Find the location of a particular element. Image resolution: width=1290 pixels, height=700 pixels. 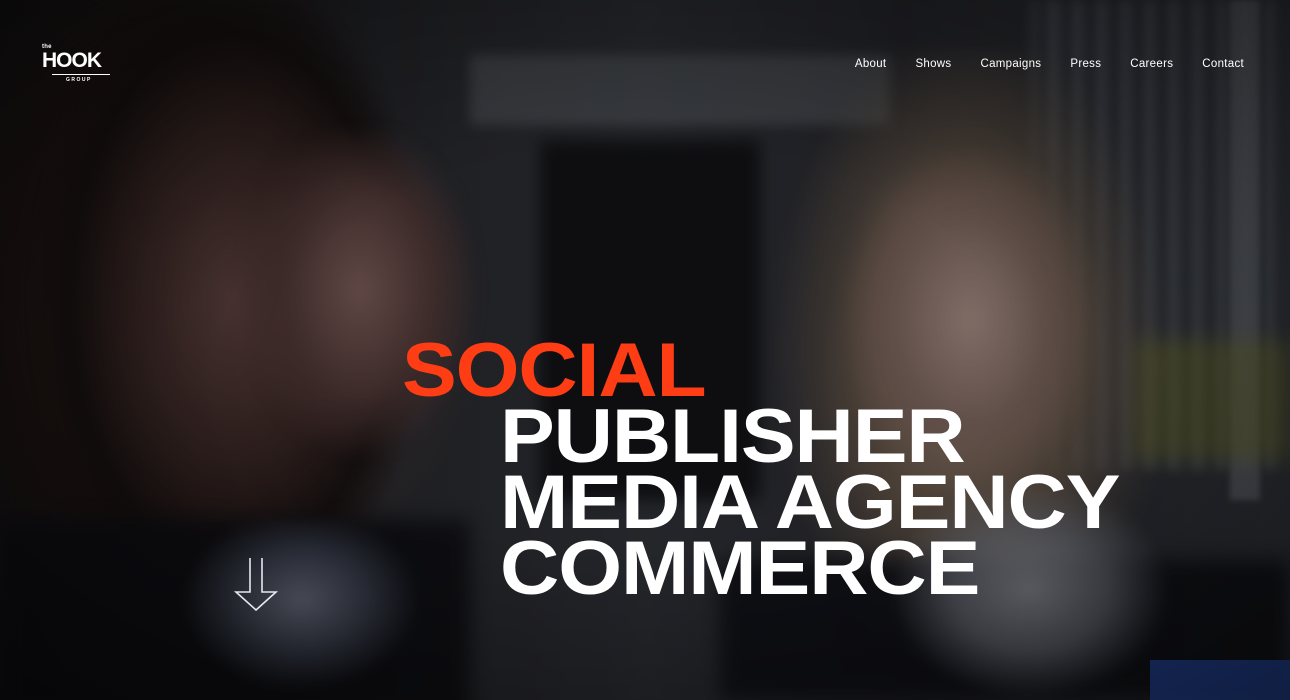

logo-divider is located at coordinates (81, 74).